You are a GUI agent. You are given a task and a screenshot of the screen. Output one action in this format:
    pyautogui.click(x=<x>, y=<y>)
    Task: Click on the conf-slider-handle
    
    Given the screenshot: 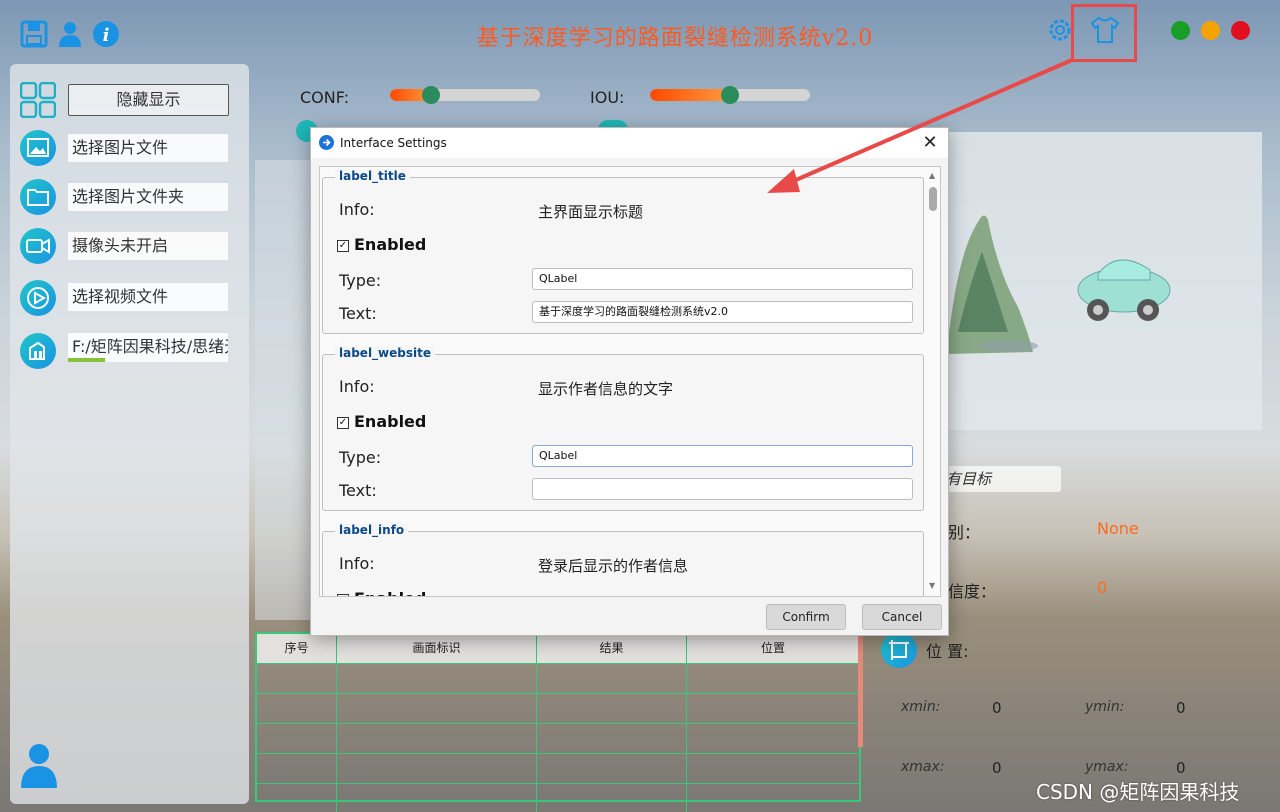 What is the action you would take?
    pyautogui.click(x=430, y=95)
    